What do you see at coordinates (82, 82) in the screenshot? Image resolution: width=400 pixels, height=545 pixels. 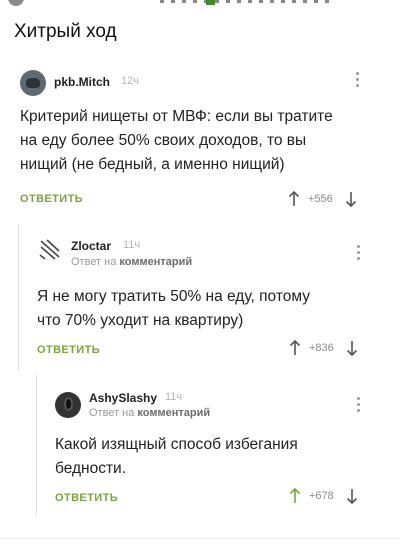 I see `comment-author: pkb.Mitch` at bounding box center [82, 82].